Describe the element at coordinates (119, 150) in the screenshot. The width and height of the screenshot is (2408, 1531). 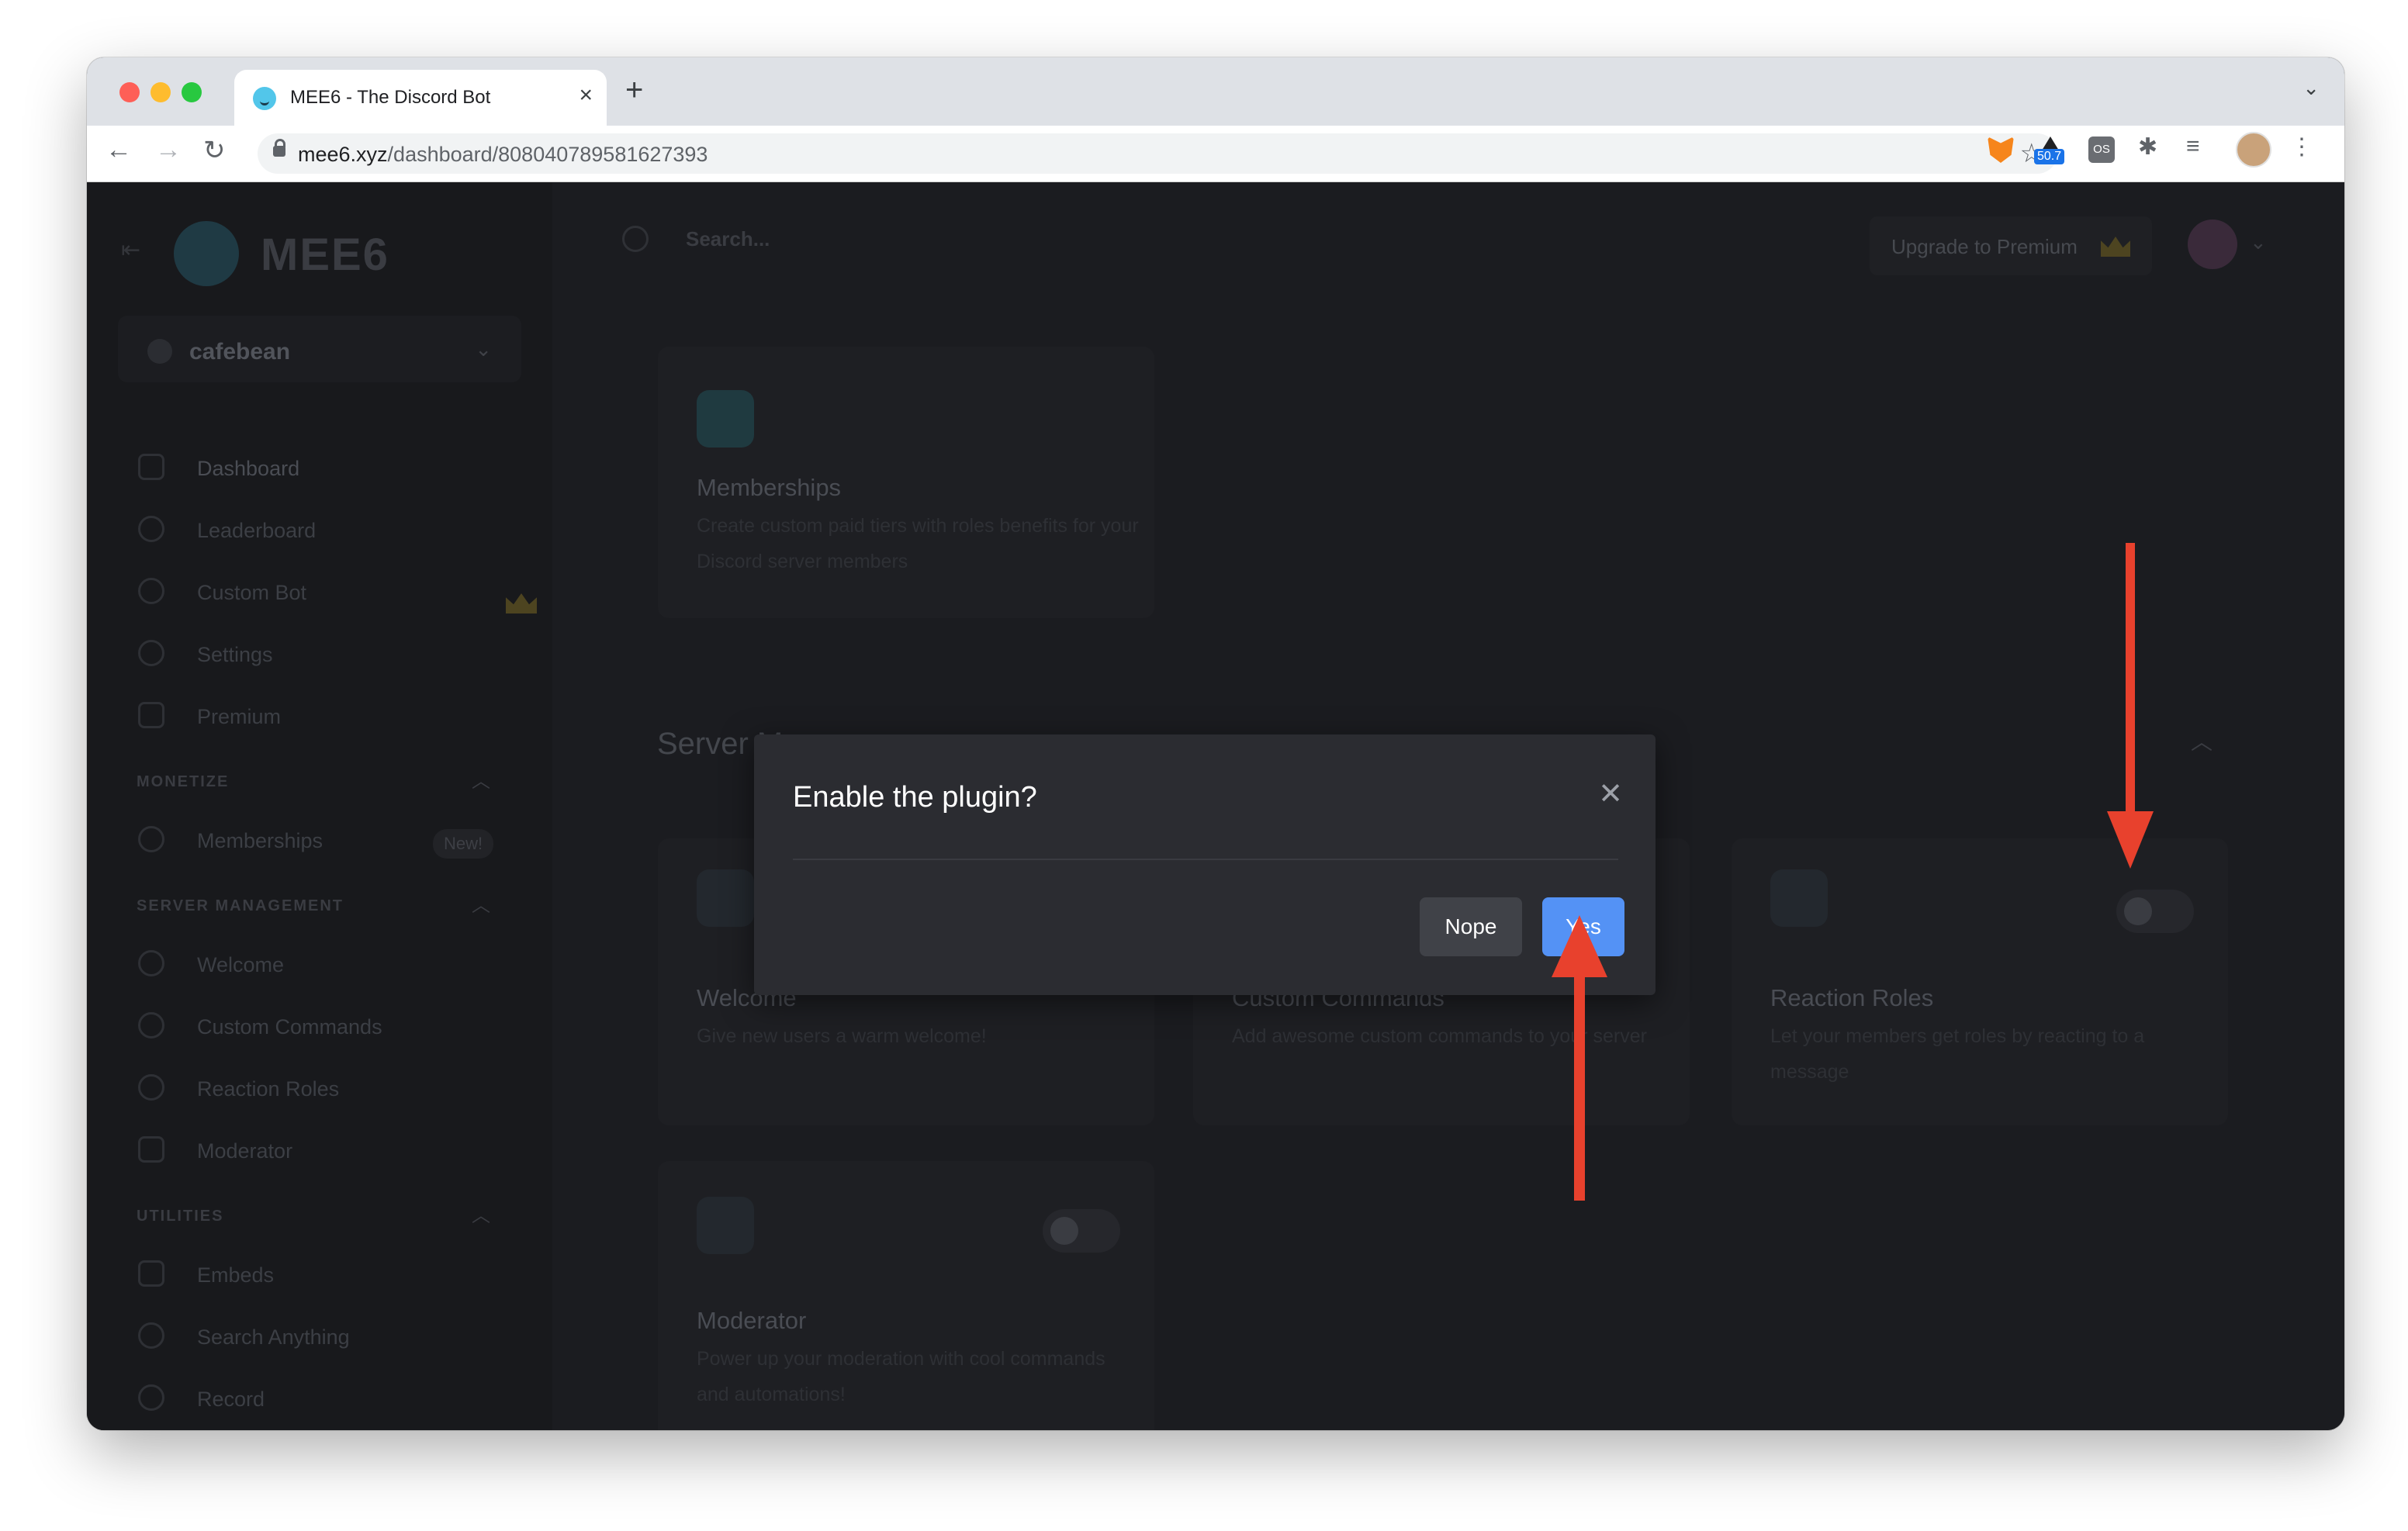
I see `back-arrow-icon: ←` at that location.